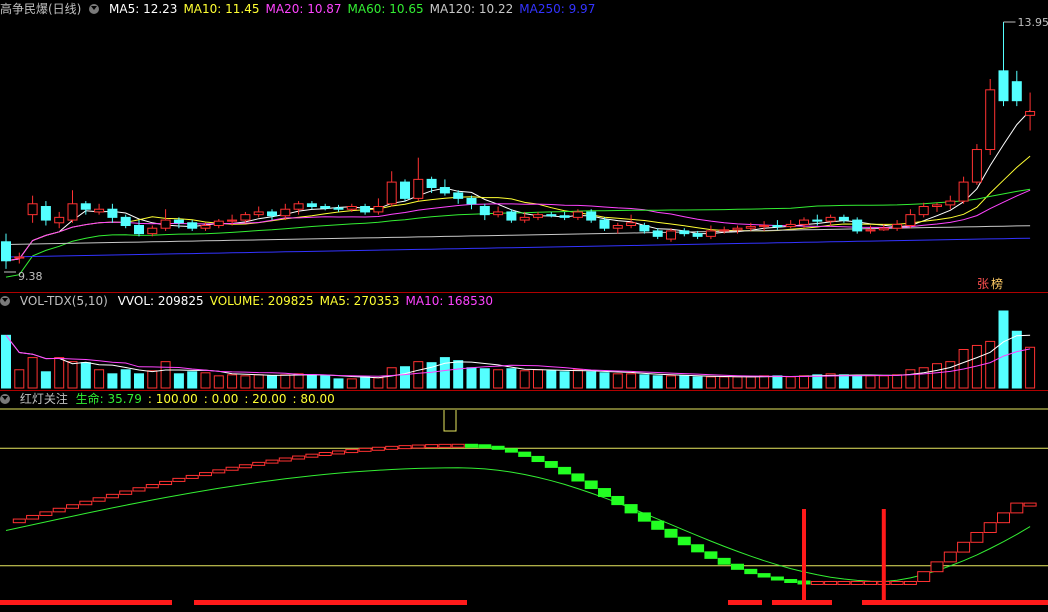  What do you see at coordinates (883, 557) in the screenshot?
I see `red-signal-bar` at bounding box center [883, 557].